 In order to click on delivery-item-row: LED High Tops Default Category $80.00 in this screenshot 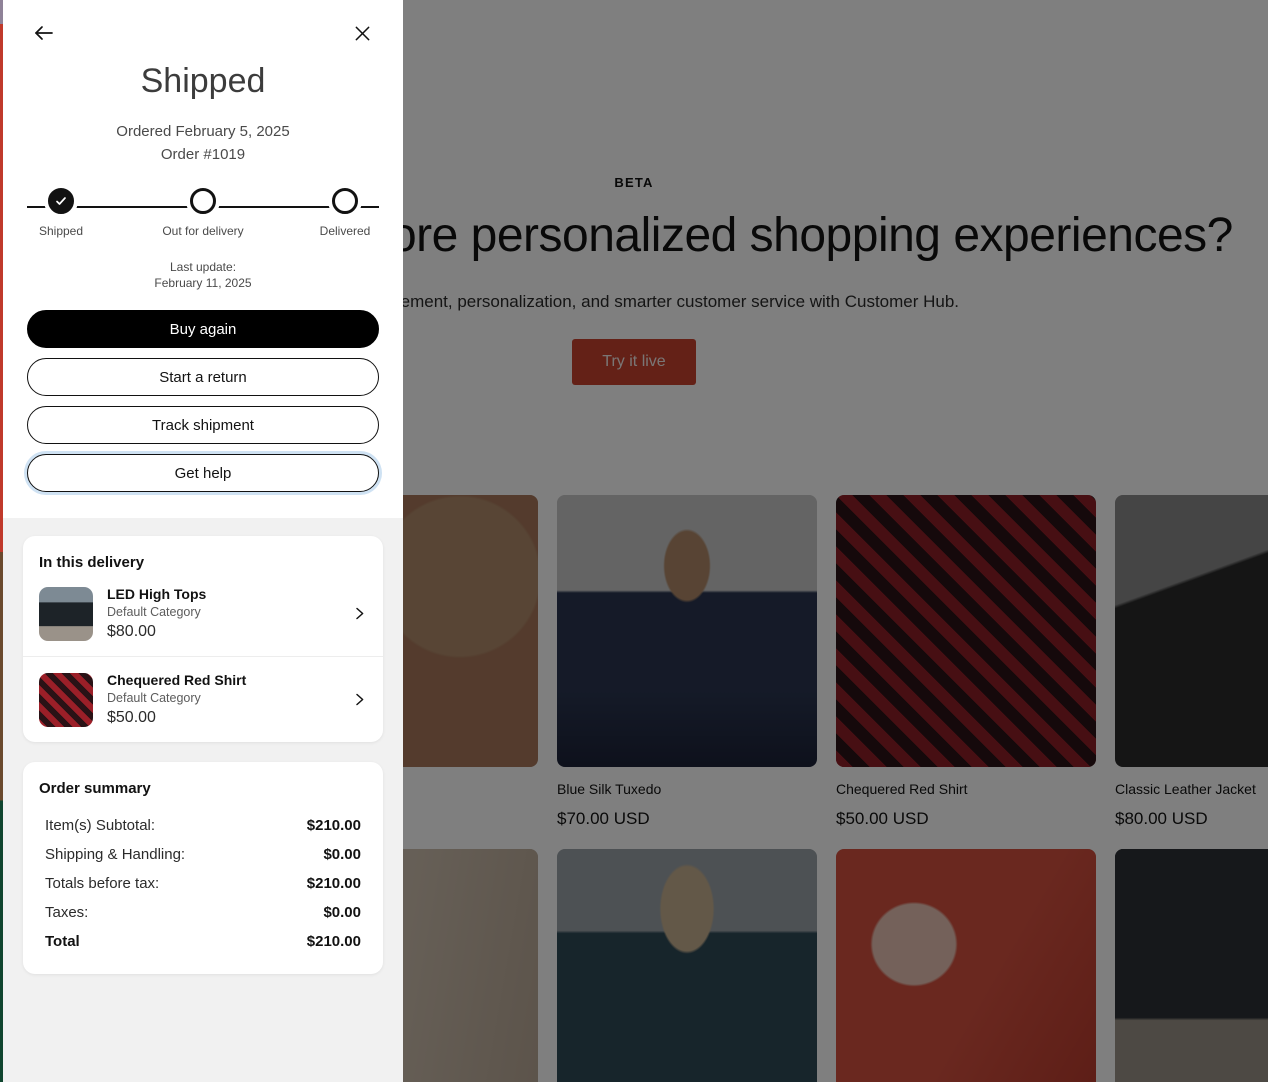, I will do `click(203, 613)`.